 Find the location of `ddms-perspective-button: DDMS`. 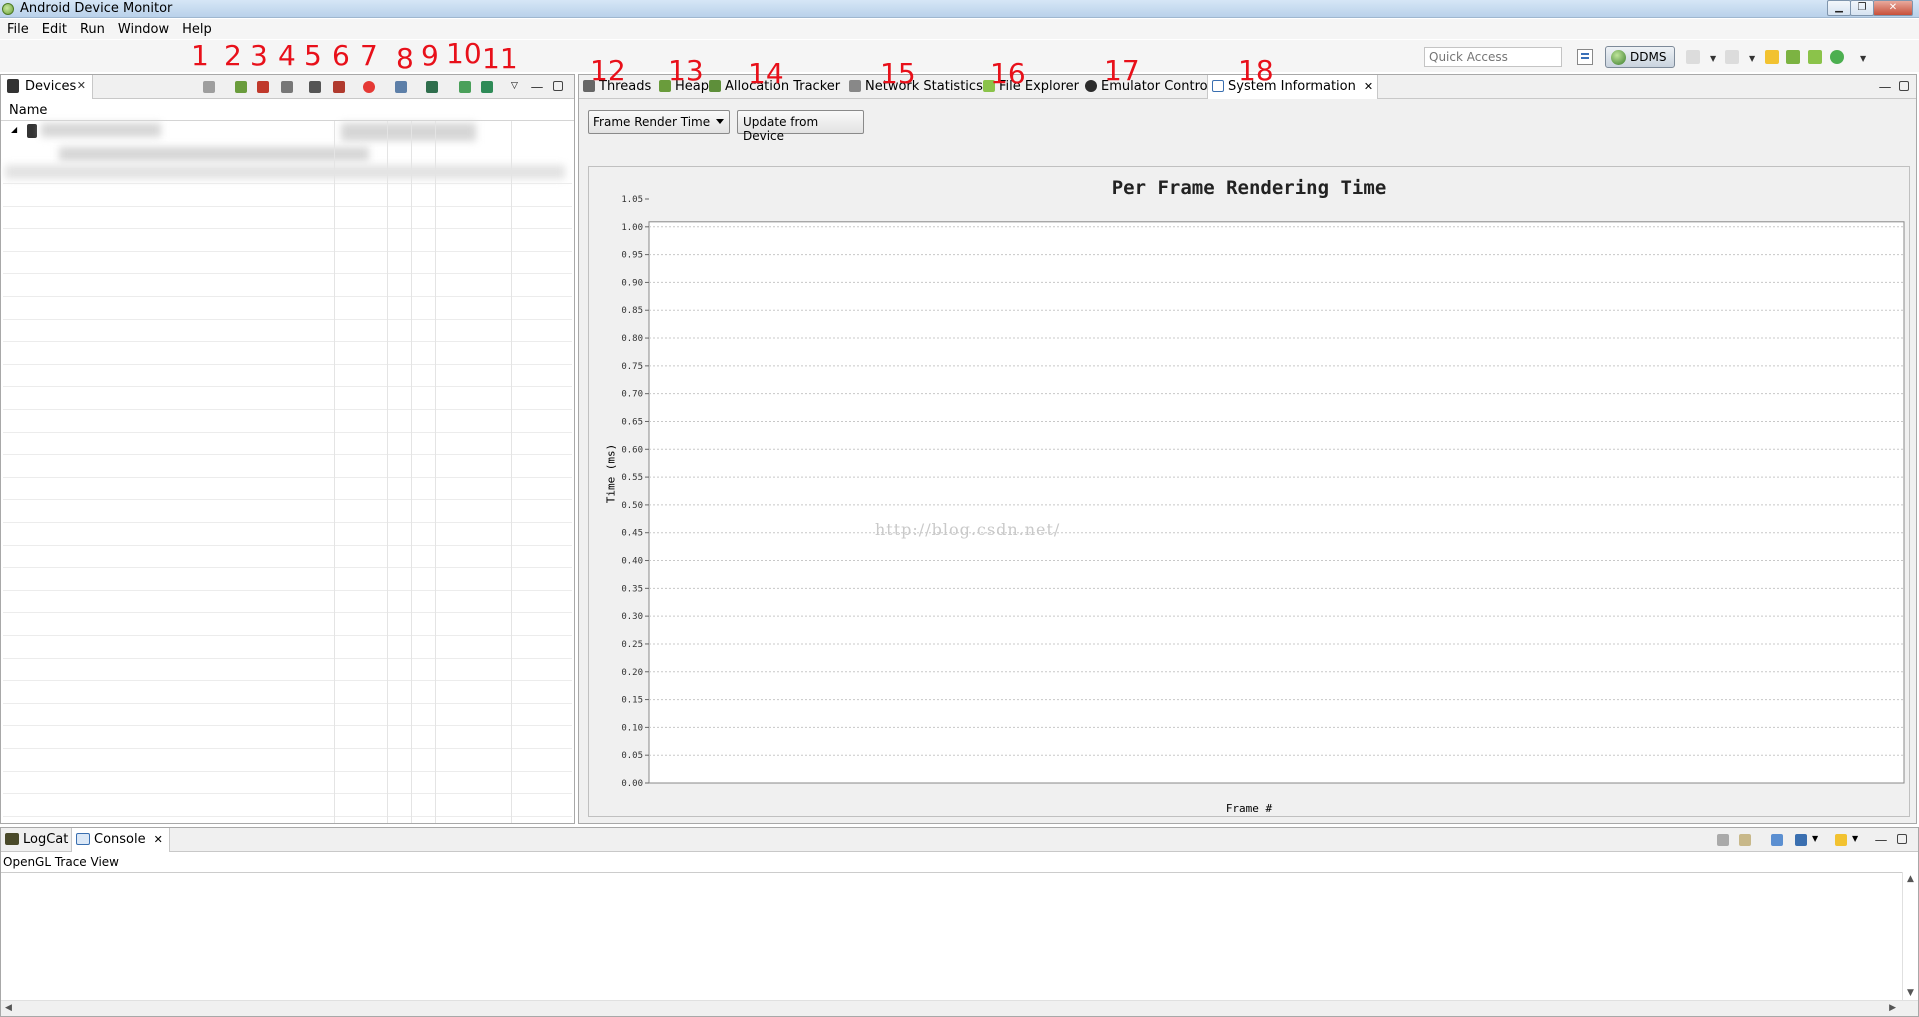

ddms-perspective-button: DDMS is located at coordinates (1640, 57).